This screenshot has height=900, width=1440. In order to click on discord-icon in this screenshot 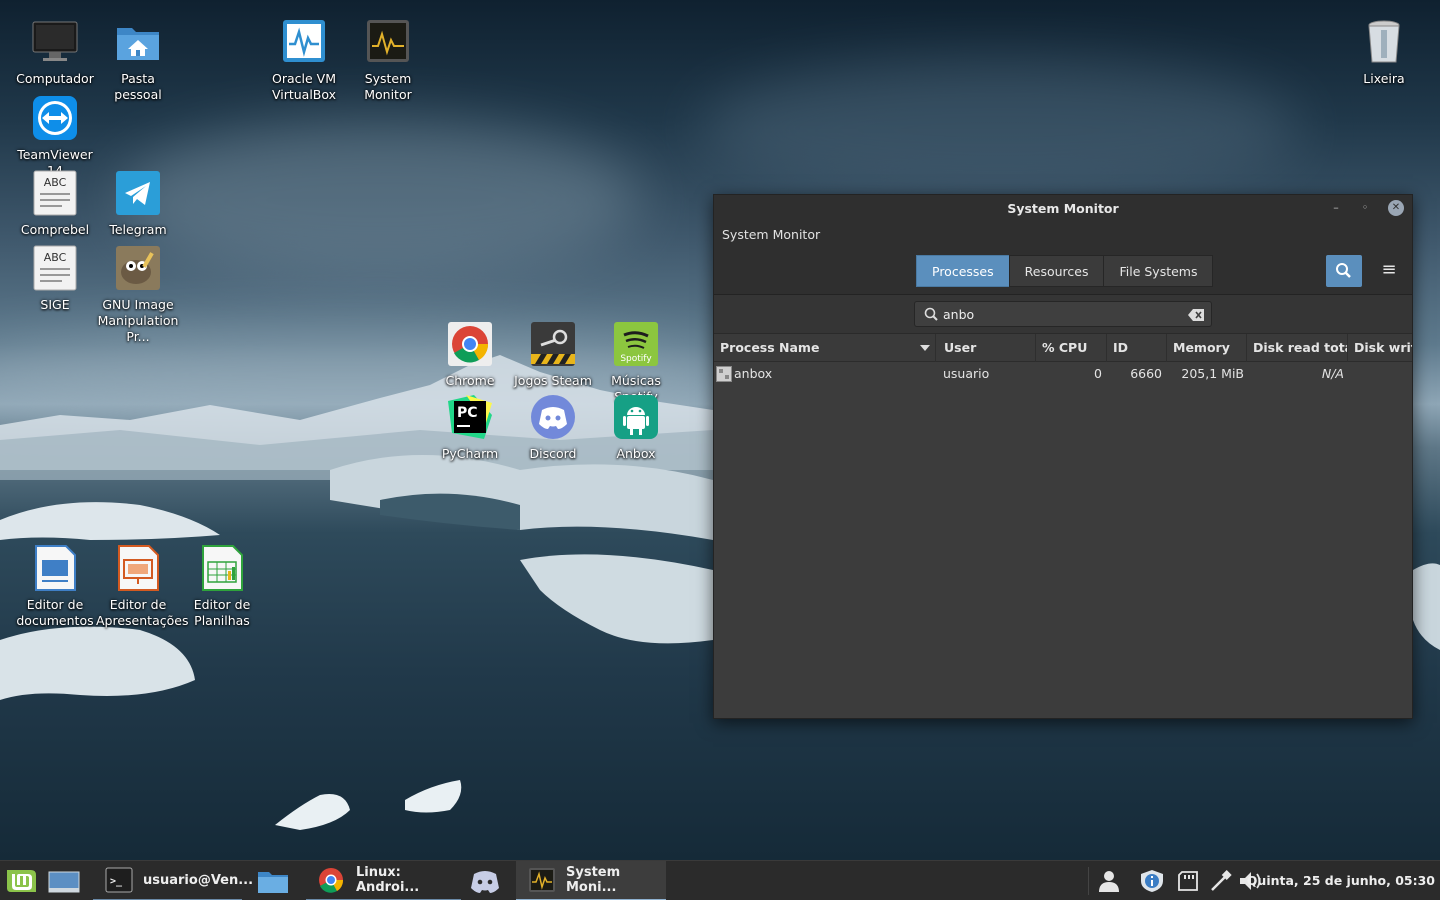, I will do `click(485, 882)`.